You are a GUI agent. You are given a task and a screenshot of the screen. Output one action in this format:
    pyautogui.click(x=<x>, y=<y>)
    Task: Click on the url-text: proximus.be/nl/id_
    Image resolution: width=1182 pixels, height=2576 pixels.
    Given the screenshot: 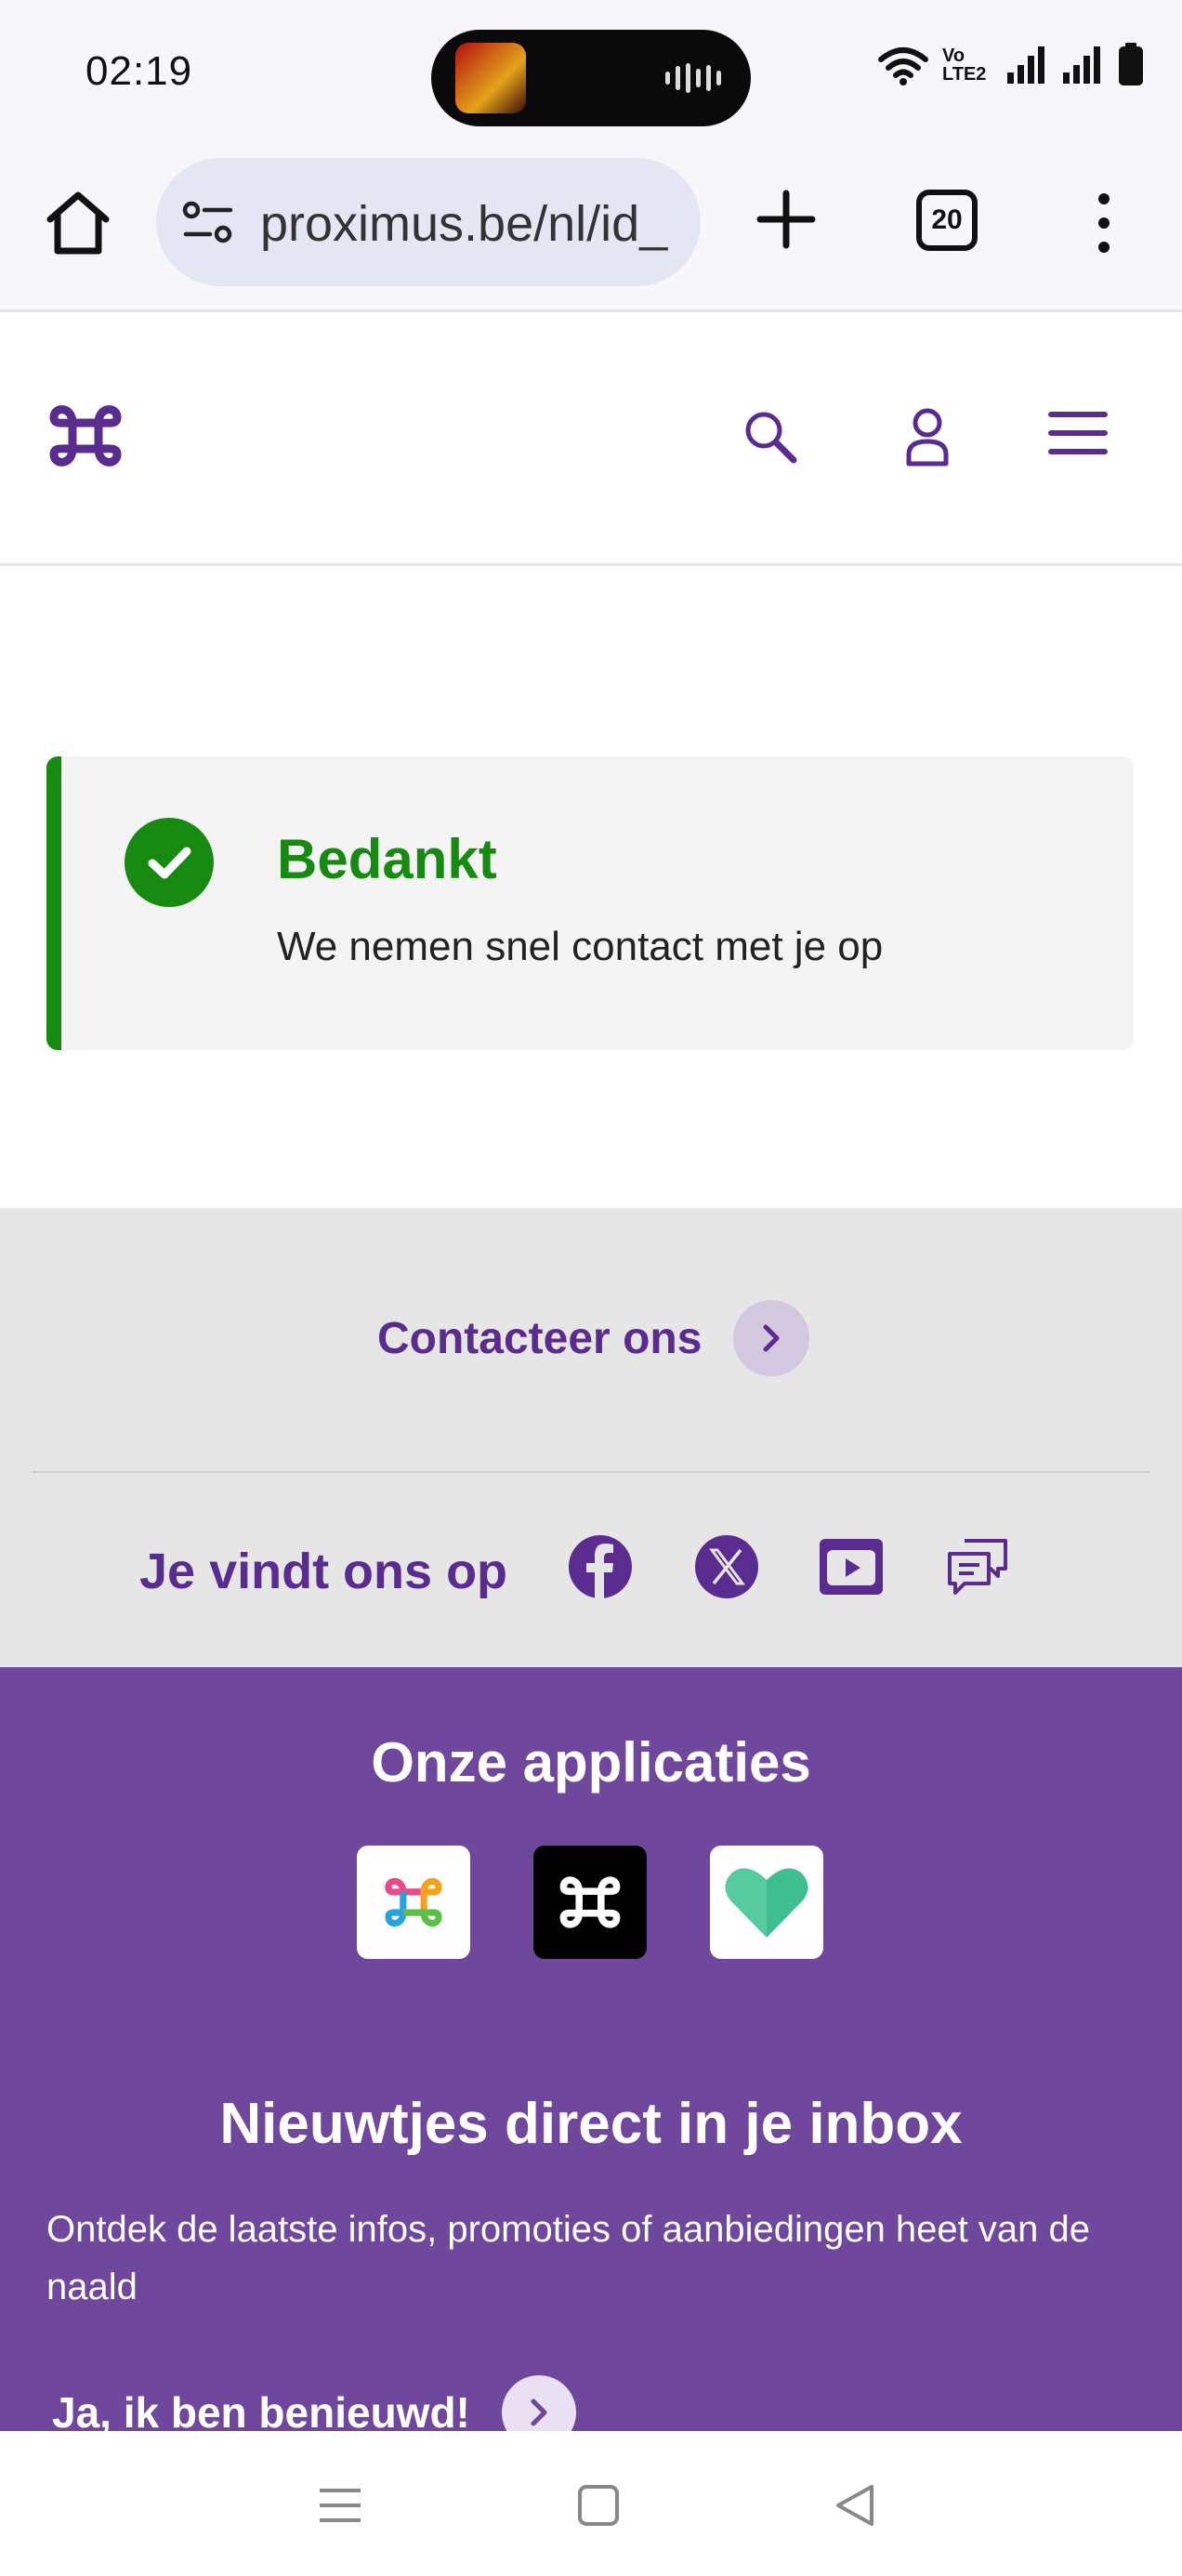 What is the action you would take?
    pyautogui.click(x=464, y=224)
    